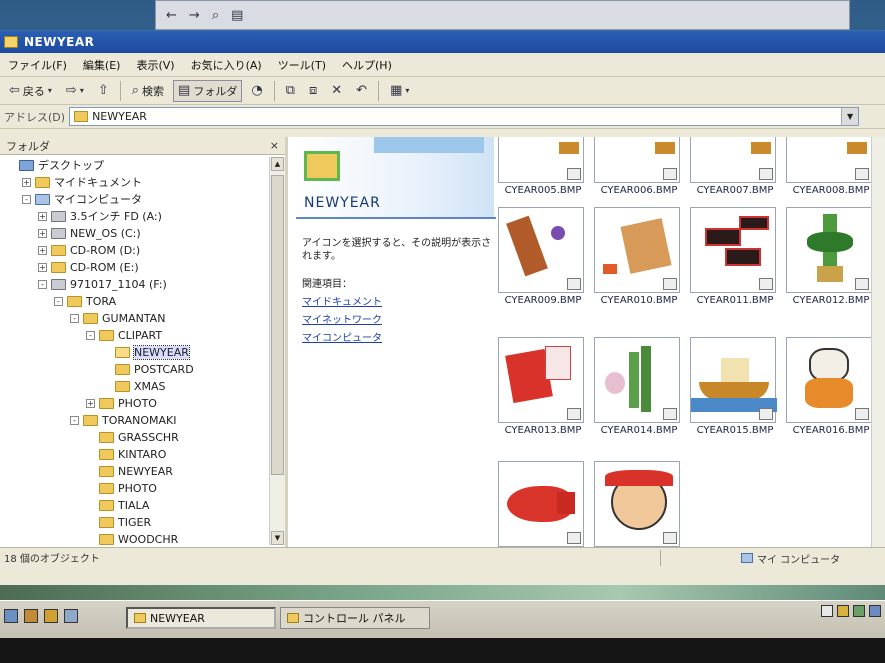  Describe the element at coordinates (543, 504) in the screenshot. I see `file-thumbnail: CYEAR017.BMP` at that location.